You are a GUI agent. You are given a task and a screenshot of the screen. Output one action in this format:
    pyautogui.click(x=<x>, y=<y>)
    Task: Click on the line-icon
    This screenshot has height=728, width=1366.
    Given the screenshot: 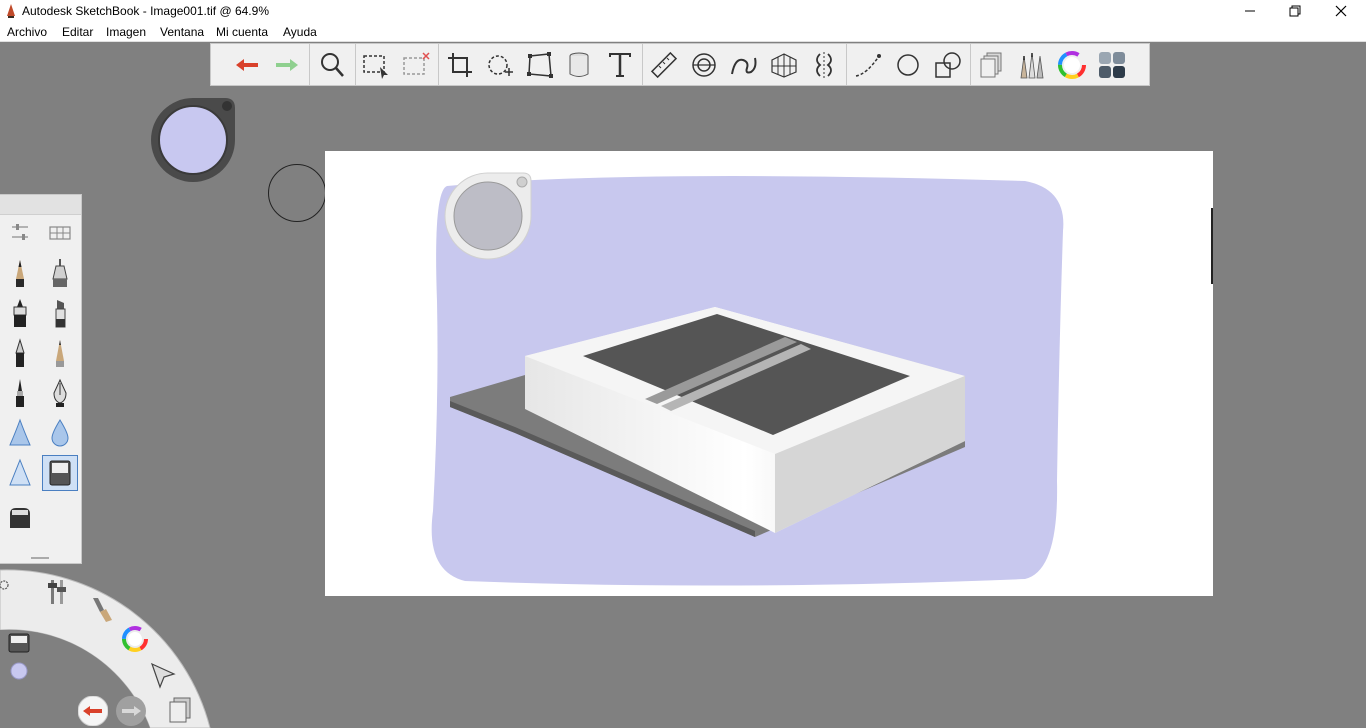 What is the action you would take?
    pyautogui.click(x=868, y=65)
    